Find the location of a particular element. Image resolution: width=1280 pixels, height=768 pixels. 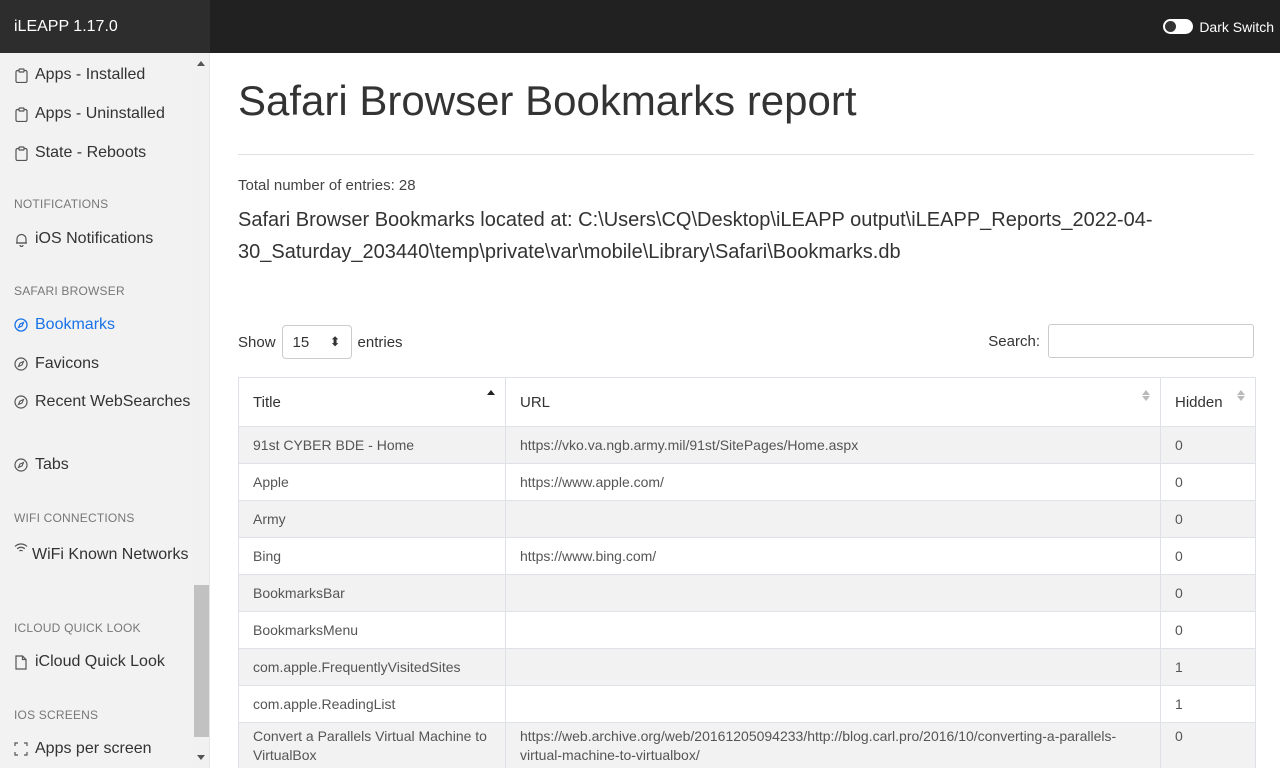

cell-title: Bing is located at coordinates (372, 556).